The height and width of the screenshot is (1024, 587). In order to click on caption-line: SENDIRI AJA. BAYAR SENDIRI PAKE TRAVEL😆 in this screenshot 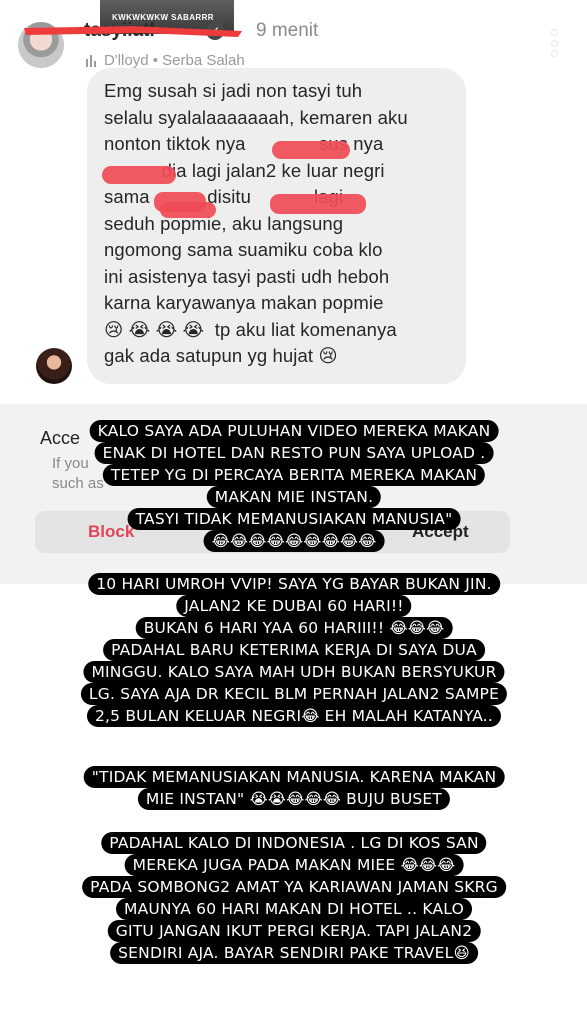, I will do `click(294, 953)`.